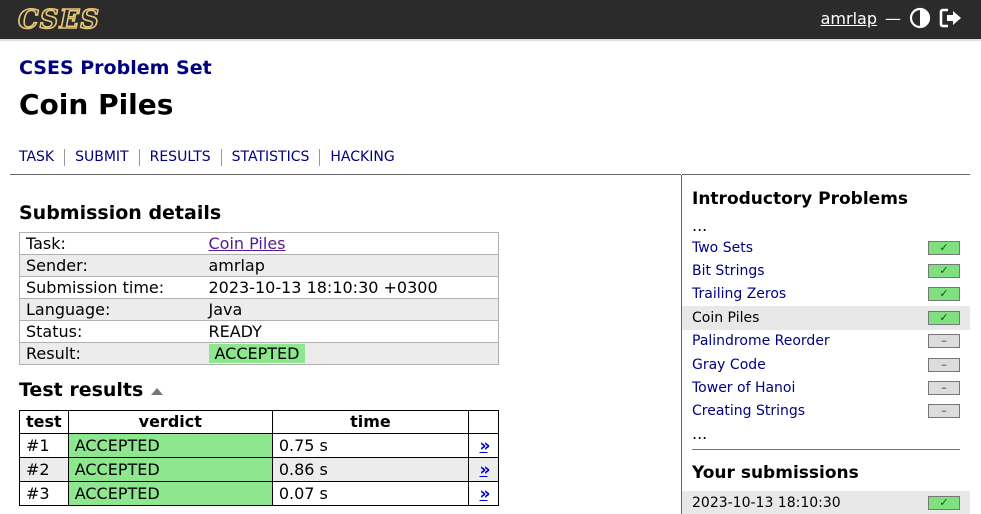 This screenshot has width=981, height=514. What do you see at coordinates (483, 422) in the screenshot?
I see `column-header` at bounding box center [483, 422].